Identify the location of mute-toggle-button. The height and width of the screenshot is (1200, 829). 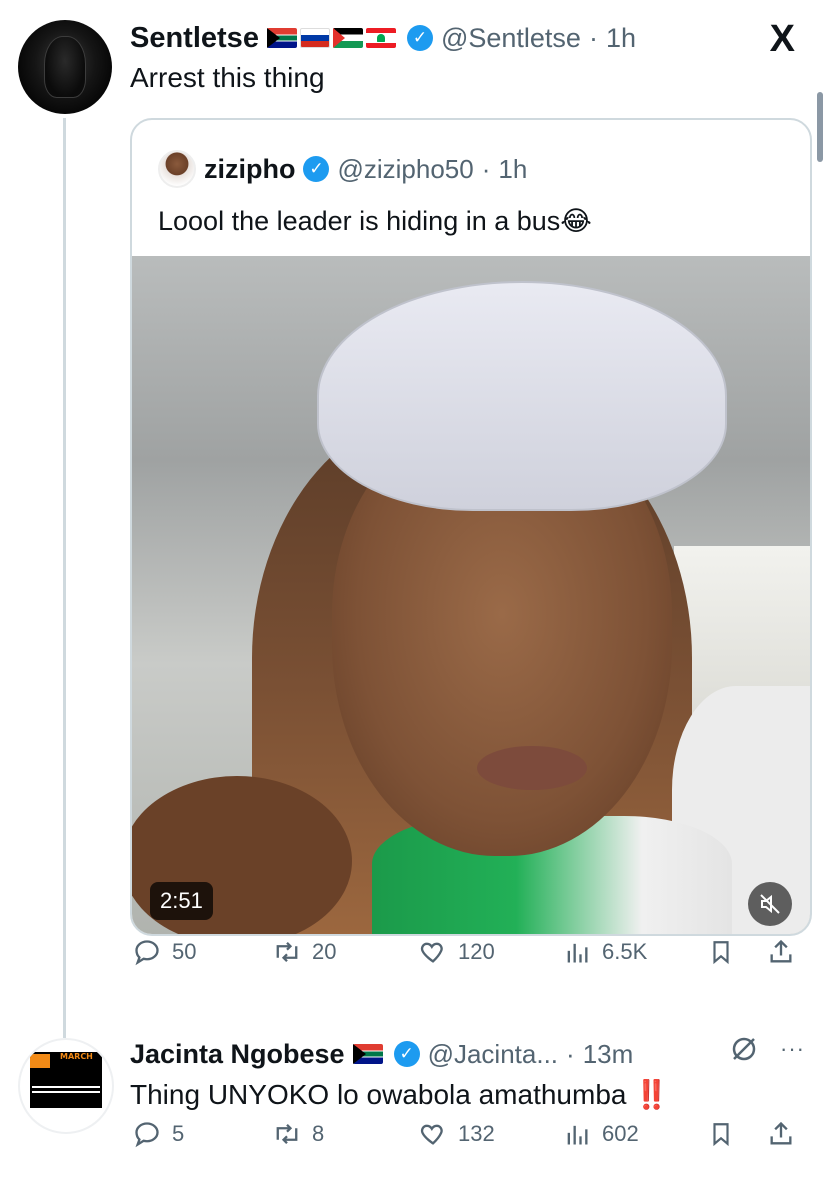
(770, 904).